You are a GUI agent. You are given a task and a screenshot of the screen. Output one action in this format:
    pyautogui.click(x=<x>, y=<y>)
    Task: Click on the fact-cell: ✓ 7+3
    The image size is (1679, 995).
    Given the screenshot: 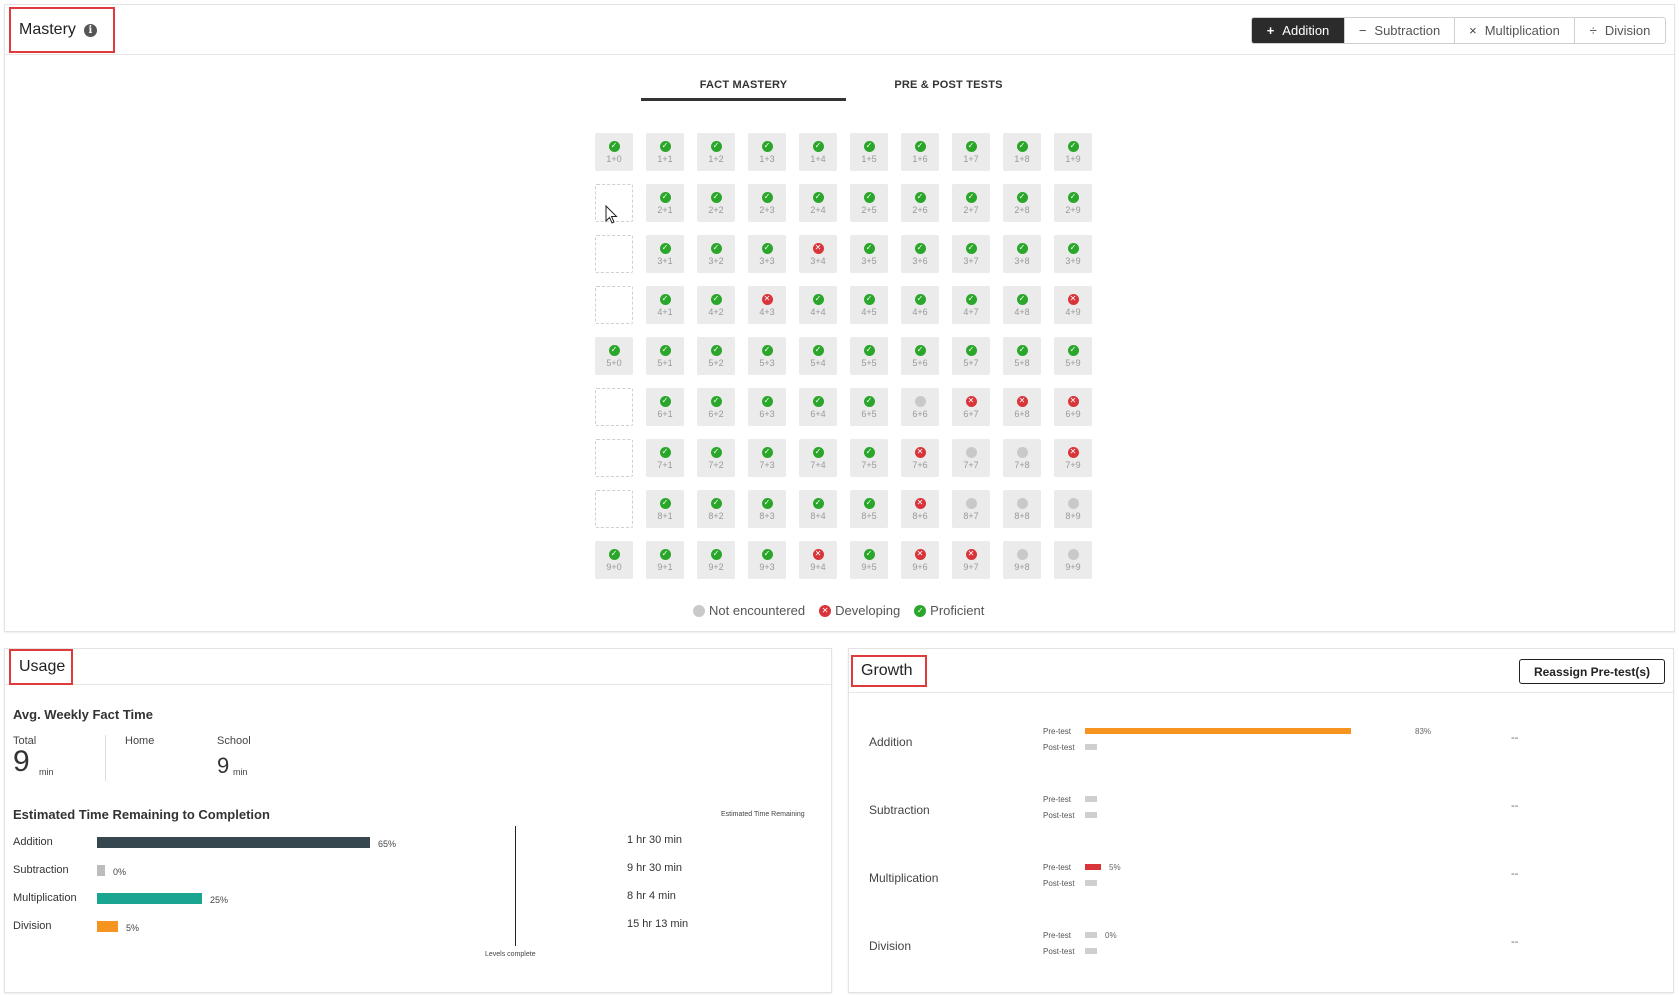 What is the action you would take?
    pyautogui.click(x=767, y=458)
    